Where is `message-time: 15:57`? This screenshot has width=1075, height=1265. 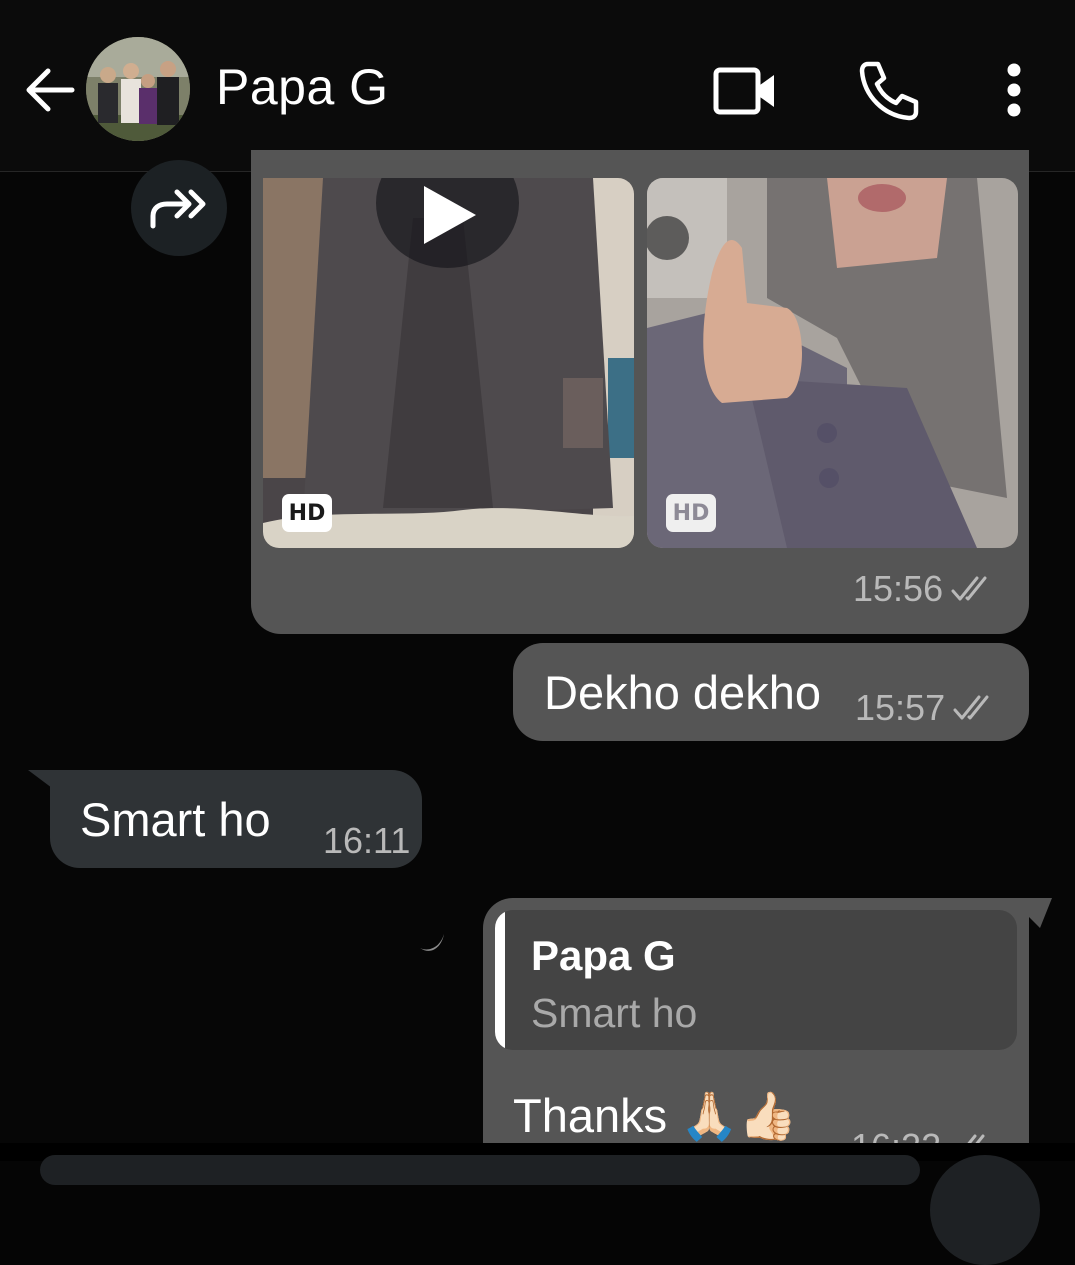 message-time: 15:57 is located at coordinates (900, 707).